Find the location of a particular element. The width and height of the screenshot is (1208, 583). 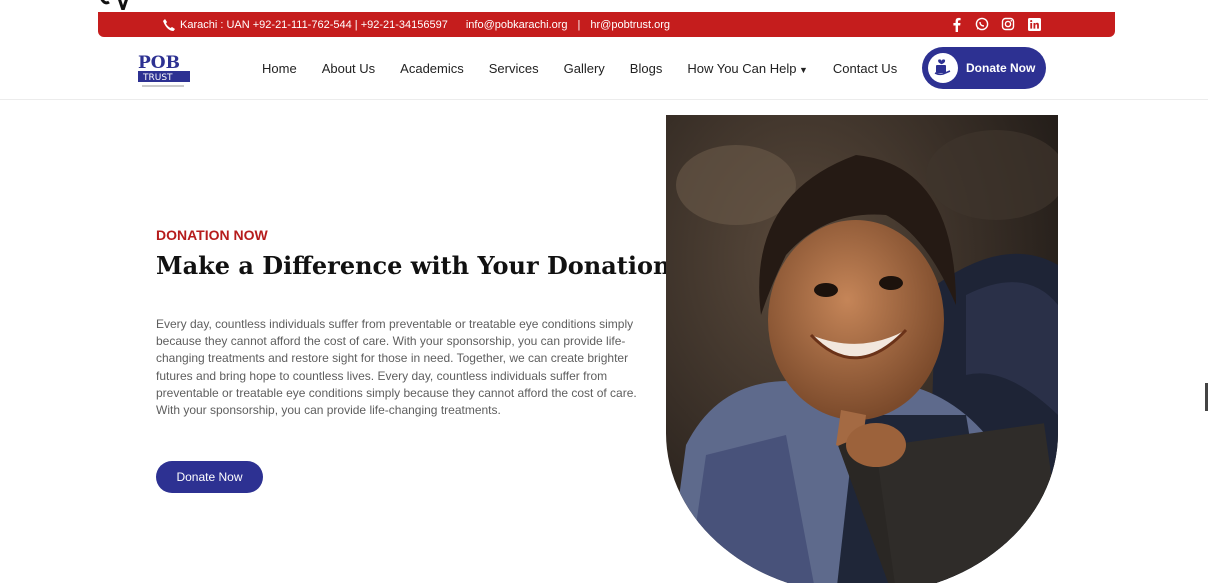

nav-blogs: Blogs is located at coordinates (646, 68).